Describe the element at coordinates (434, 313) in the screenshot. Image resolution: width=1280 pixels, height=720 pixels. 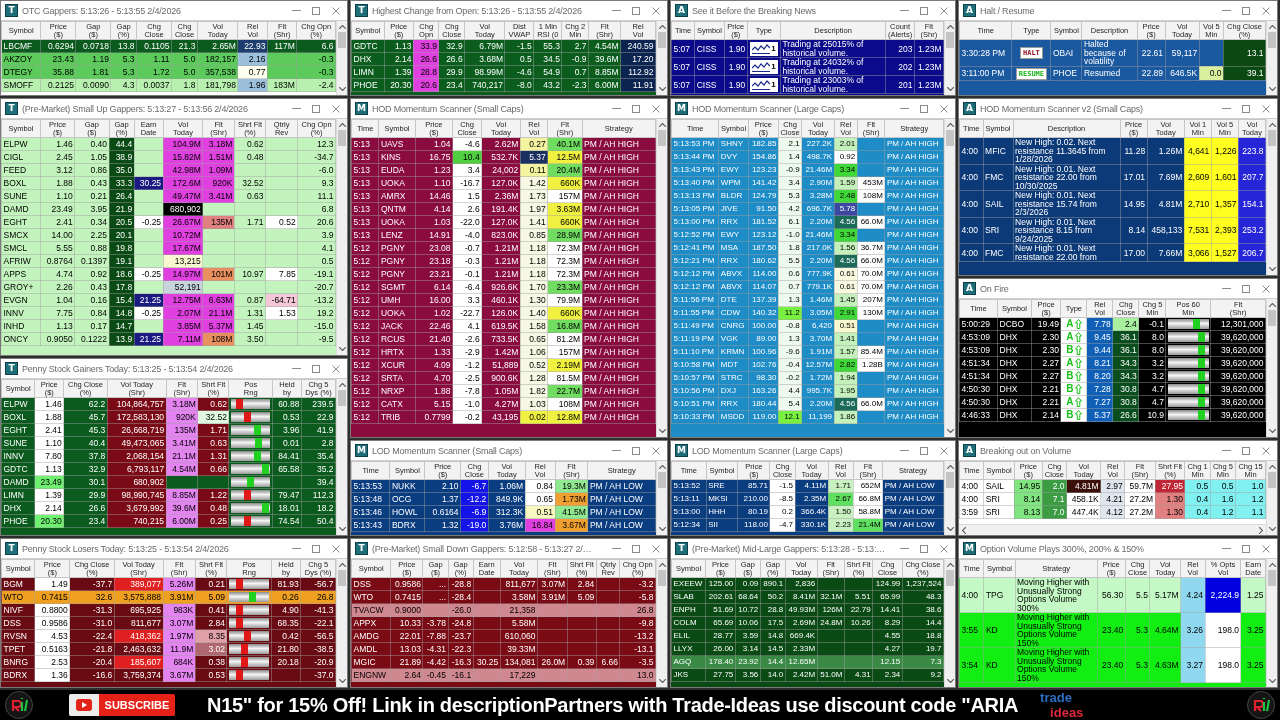
I see `table-cell: 1.02` at that location.